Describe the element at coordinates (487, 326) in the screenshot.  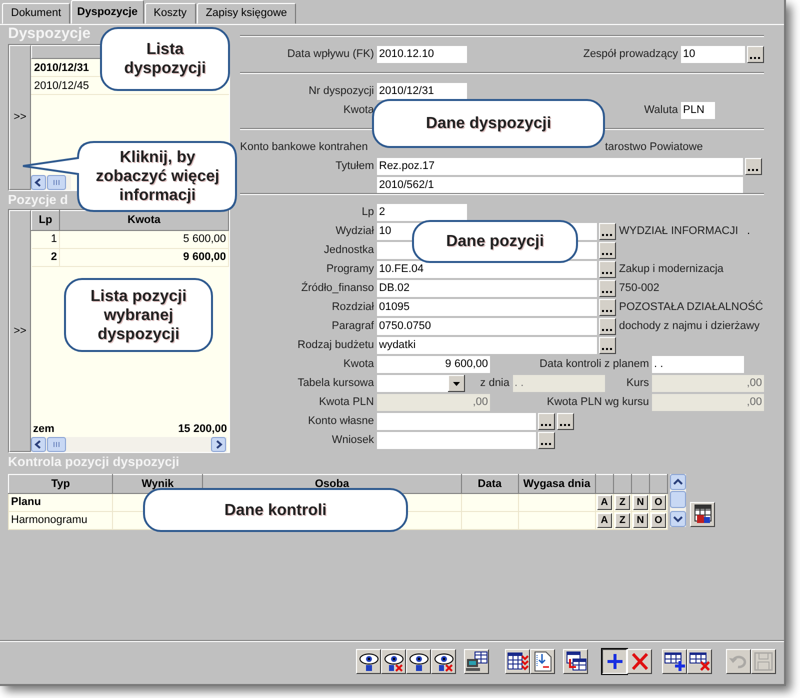
I see `input-field: 0750.0750` at that location.